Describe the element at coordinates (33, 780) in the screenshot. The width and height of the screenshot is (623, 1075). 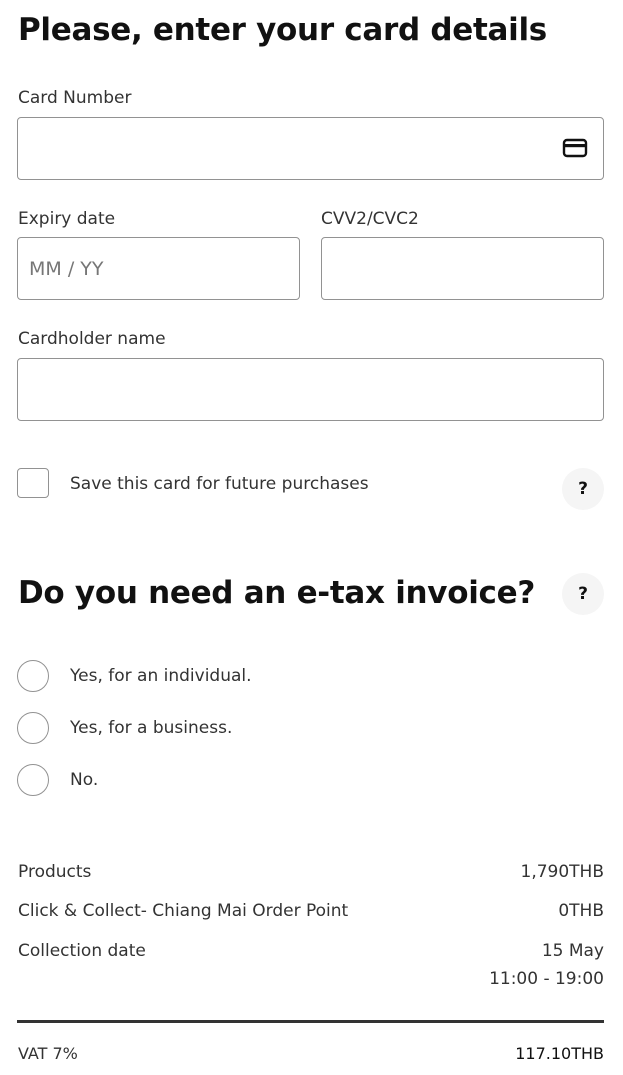
I see `etax-radio-no` at that location.